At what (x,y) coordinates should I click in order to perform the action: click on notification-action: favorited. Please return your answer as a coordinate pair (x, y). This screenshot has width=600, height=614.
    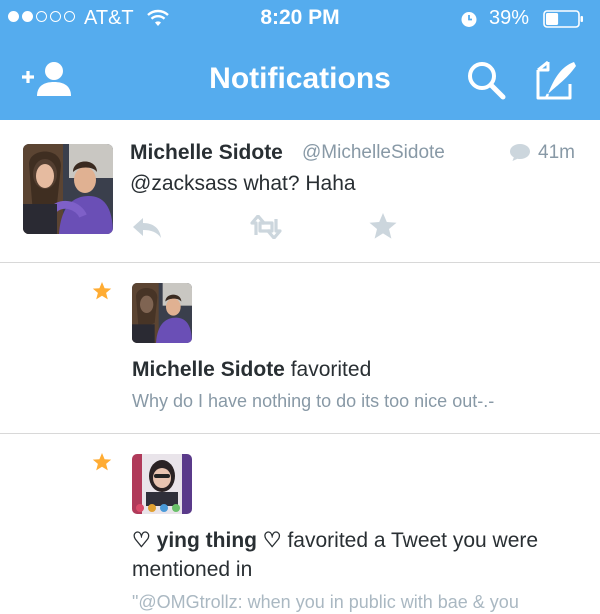
    Looking at the image, I should click on (328, 369).